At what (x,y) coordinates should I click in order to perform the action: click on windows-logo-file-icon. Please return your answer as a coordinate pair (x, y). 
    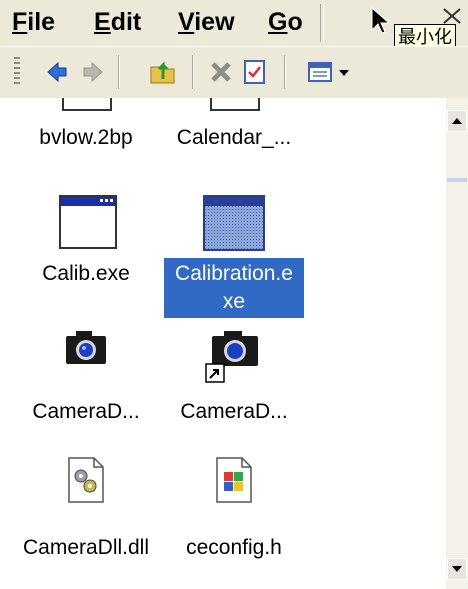
    Looking at the image, I should click on (234, 480).